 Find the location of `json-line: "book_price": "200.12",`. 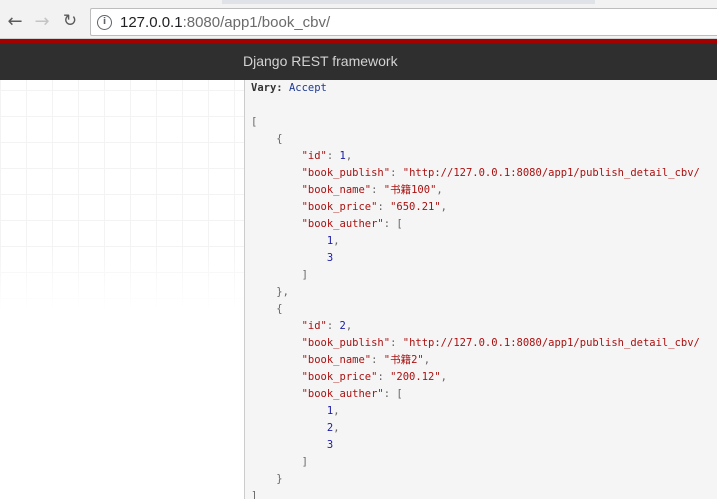

json-line: "book_price": "200.12", is located at coordinates (475, 377).